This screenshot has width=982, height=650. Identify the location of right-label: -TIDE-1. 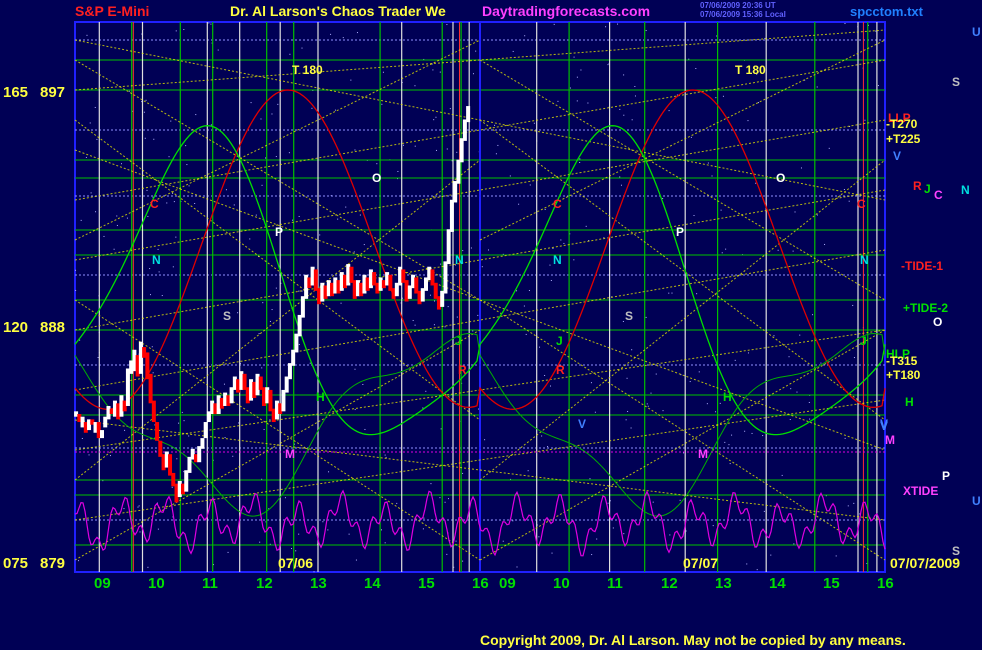
(922, 266).